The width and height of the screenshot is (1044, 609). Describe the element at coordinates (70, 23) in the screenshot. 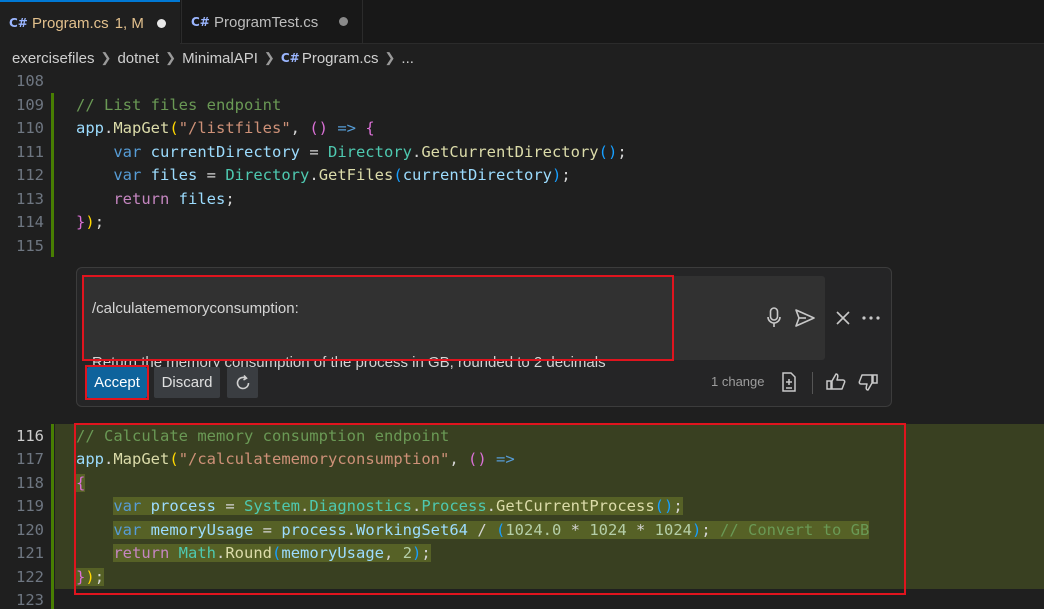

I see `tab-label: Program.cs` at that location.